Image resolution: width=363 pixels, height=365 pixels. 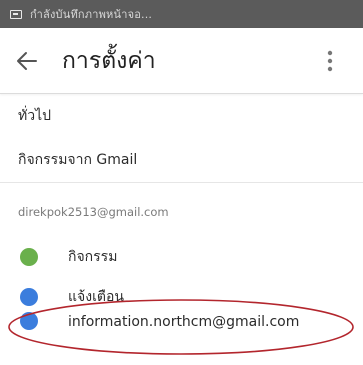 I want to click on settings-item-general: ทั่วไป, so click(x=181, y=116).